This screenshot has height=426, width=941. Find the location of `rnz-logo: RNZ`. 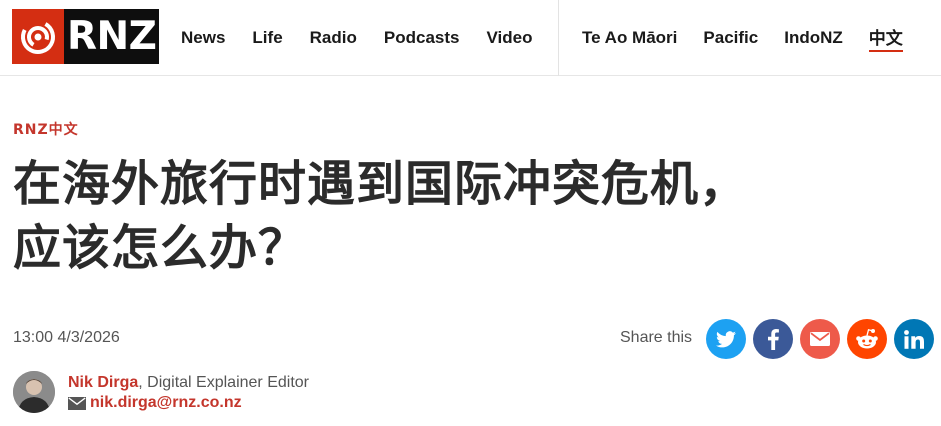

rnz-logo: RNZ is located at coordinates (85, 36).